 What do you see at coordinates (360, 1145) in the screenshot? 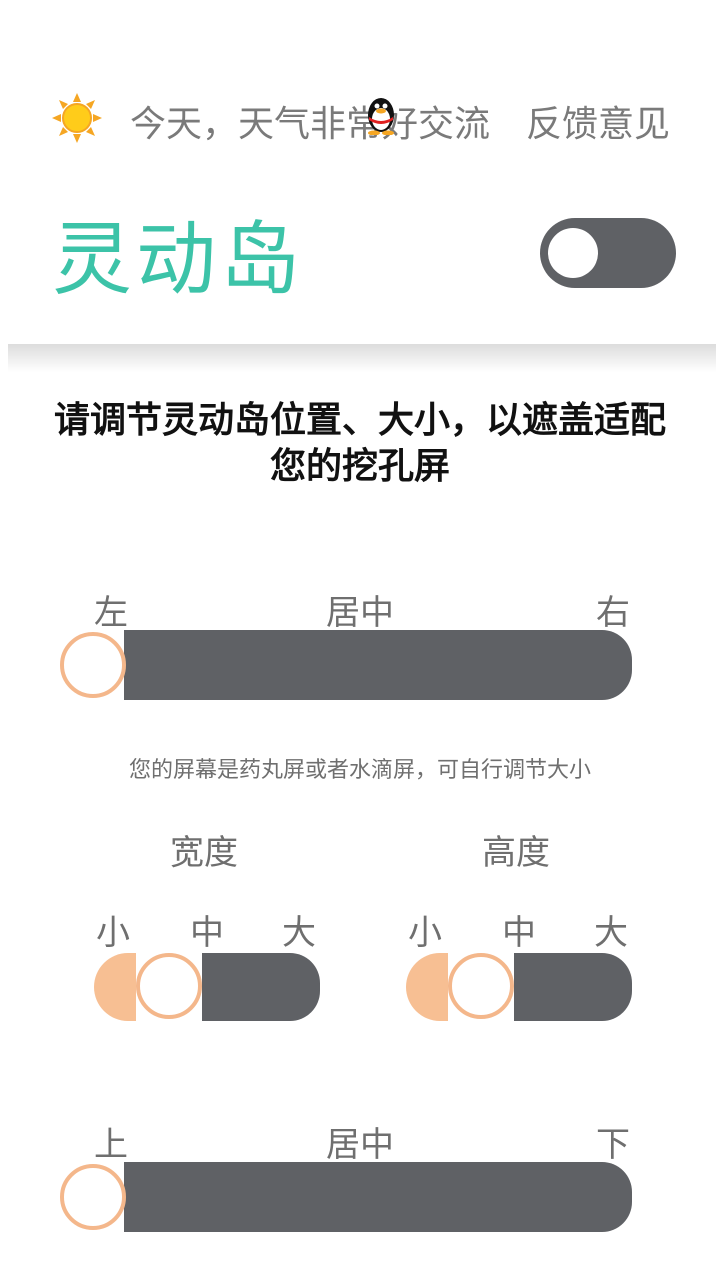
I see `label-center-vertical: 居中` at bounding box center [360, 1145].